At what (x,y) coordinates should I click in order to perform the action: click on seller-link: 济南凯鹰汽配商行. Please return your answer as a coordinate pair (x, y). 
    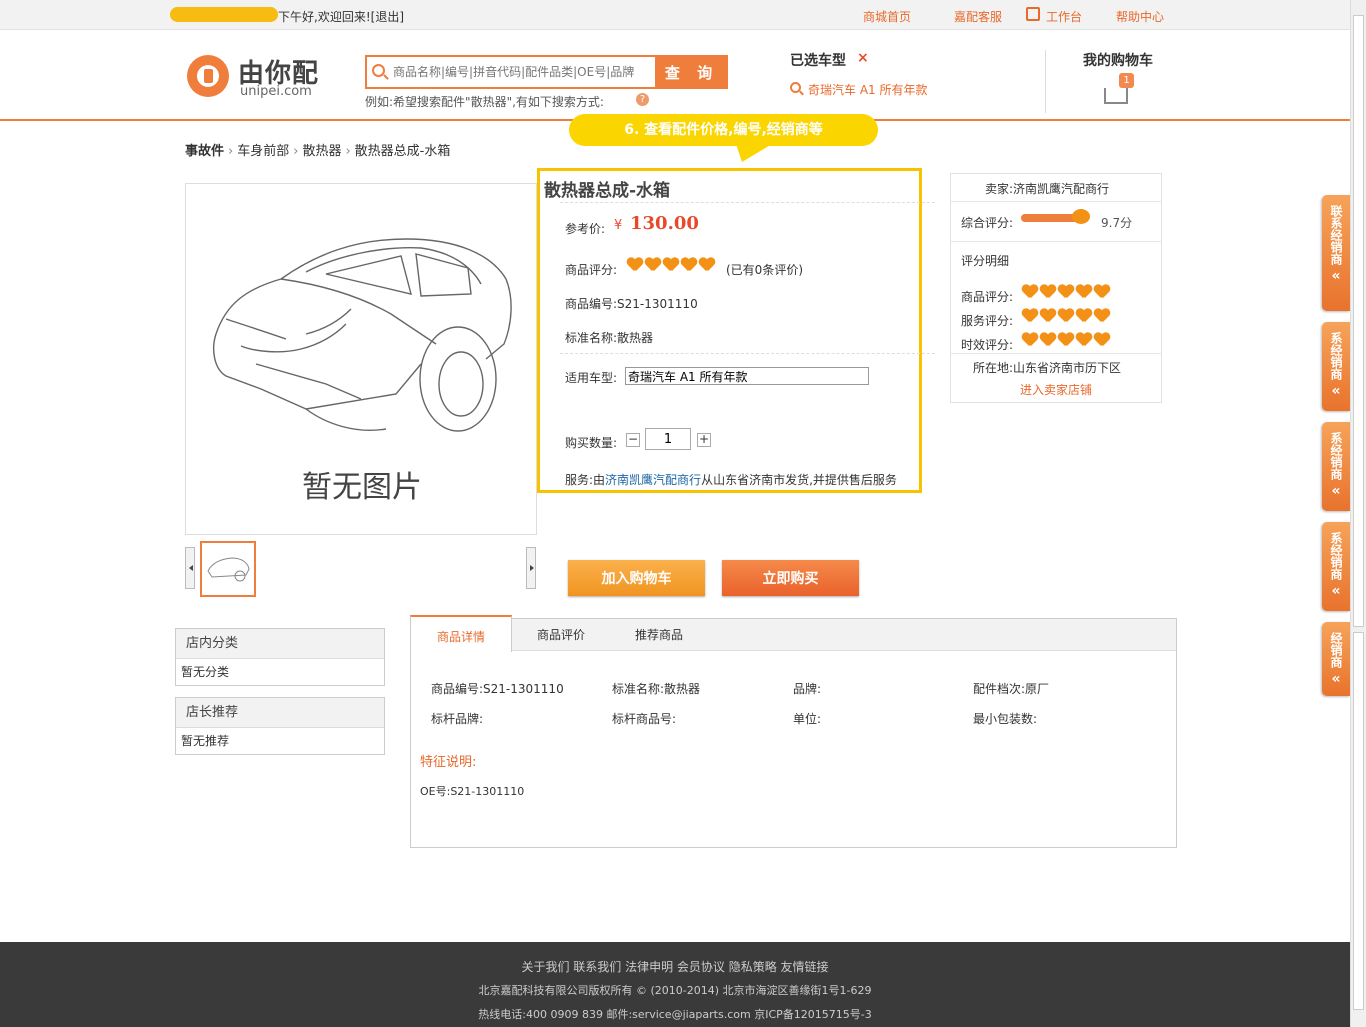
    Looking at the image, I should click on (653, 480).